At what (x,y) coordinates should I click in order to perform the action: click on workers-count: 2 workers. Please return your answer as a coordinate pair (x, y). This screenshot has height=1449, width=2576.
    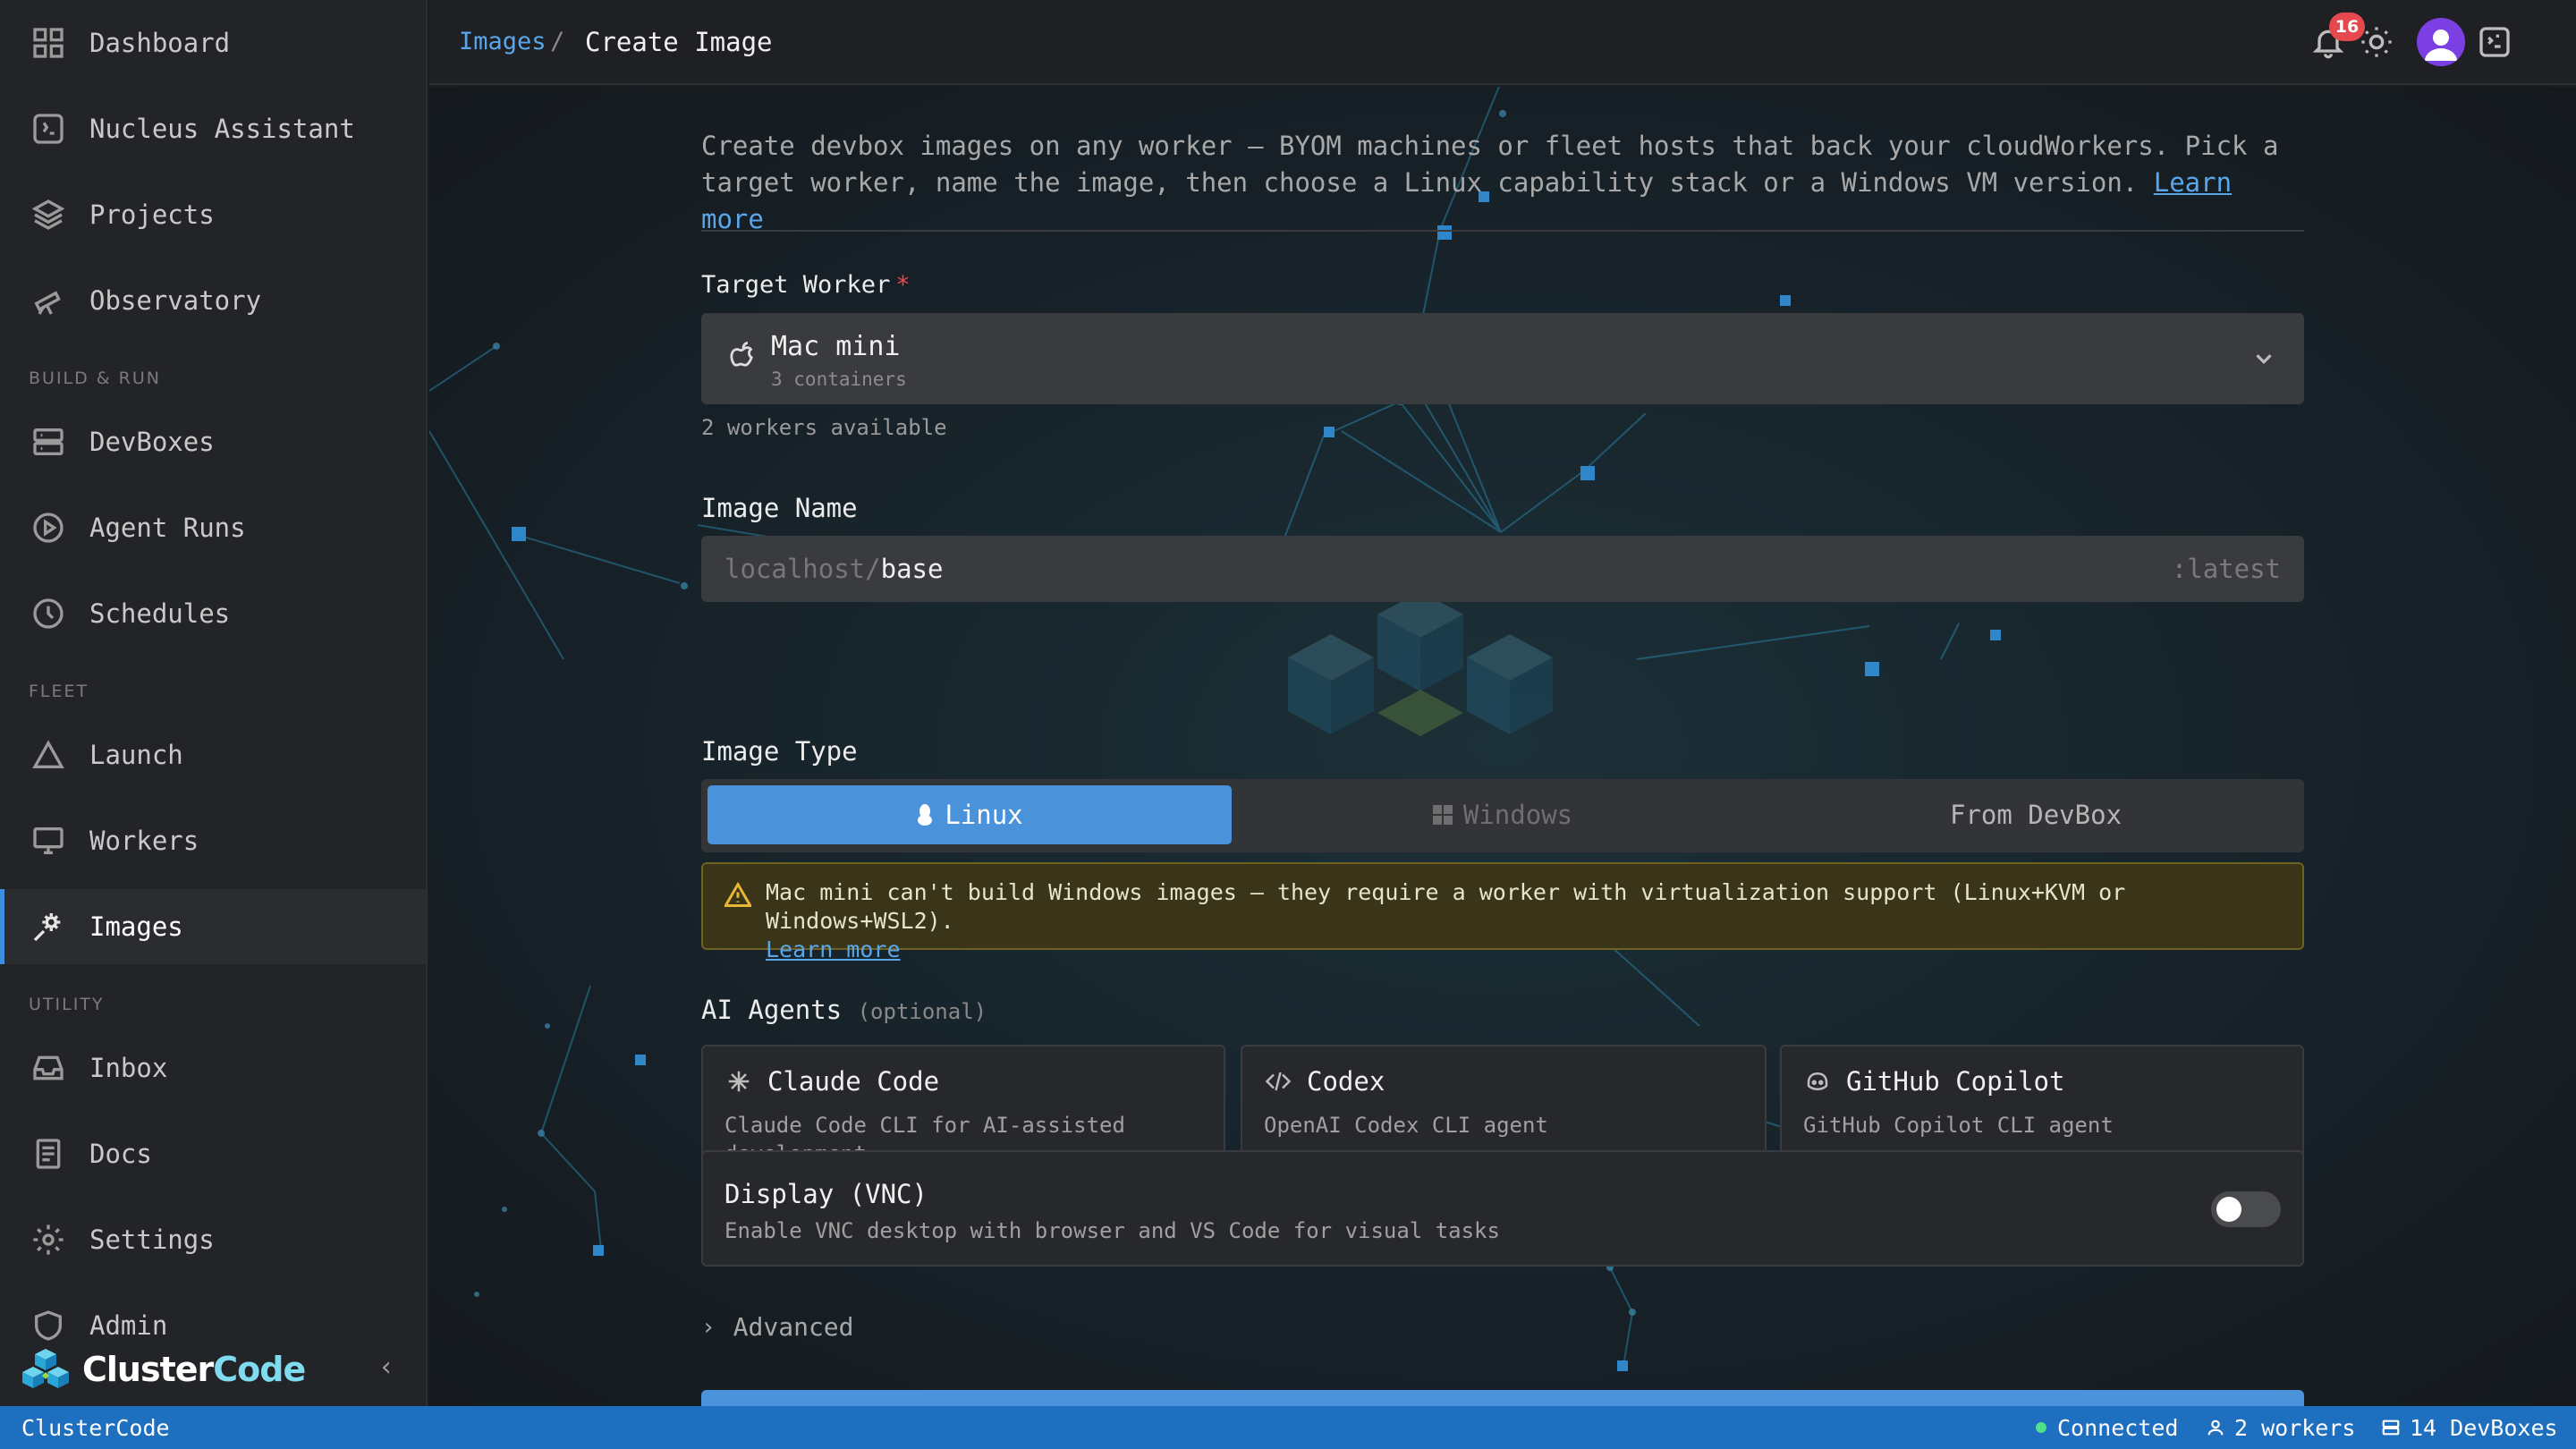
    Looking at the image, I should click on (2280, 1428).